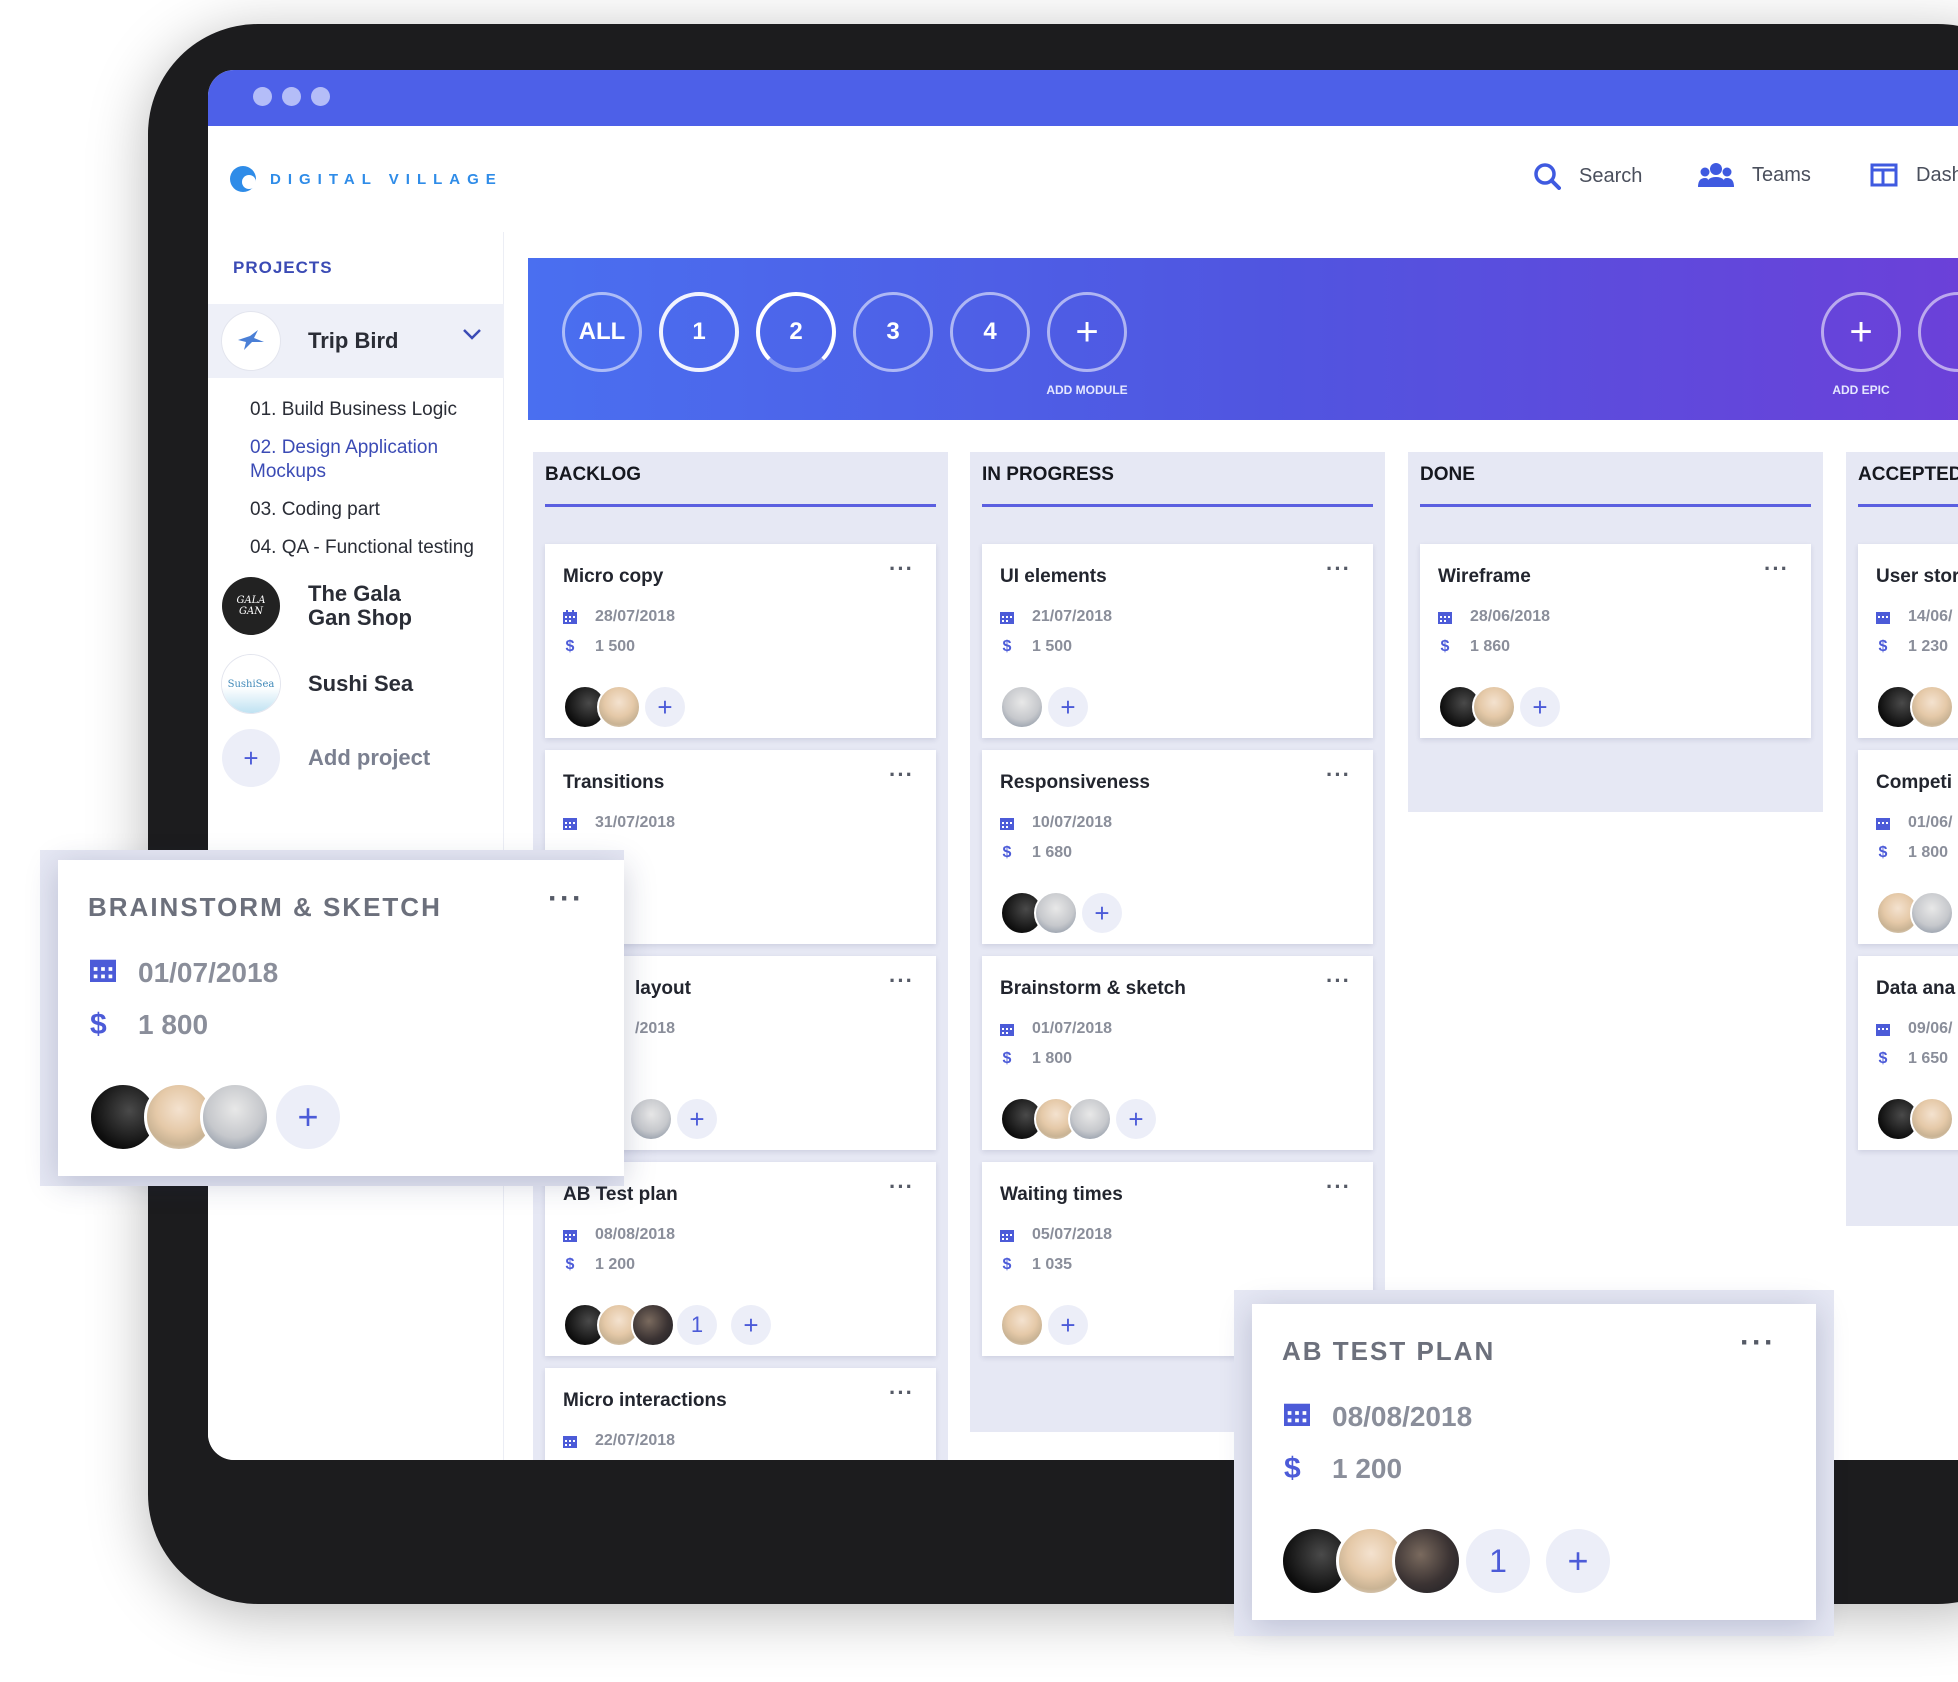  Describe the element at coordinates (645, 1400) in the screenshot. I see `card-title: Micro interactions` at that location.